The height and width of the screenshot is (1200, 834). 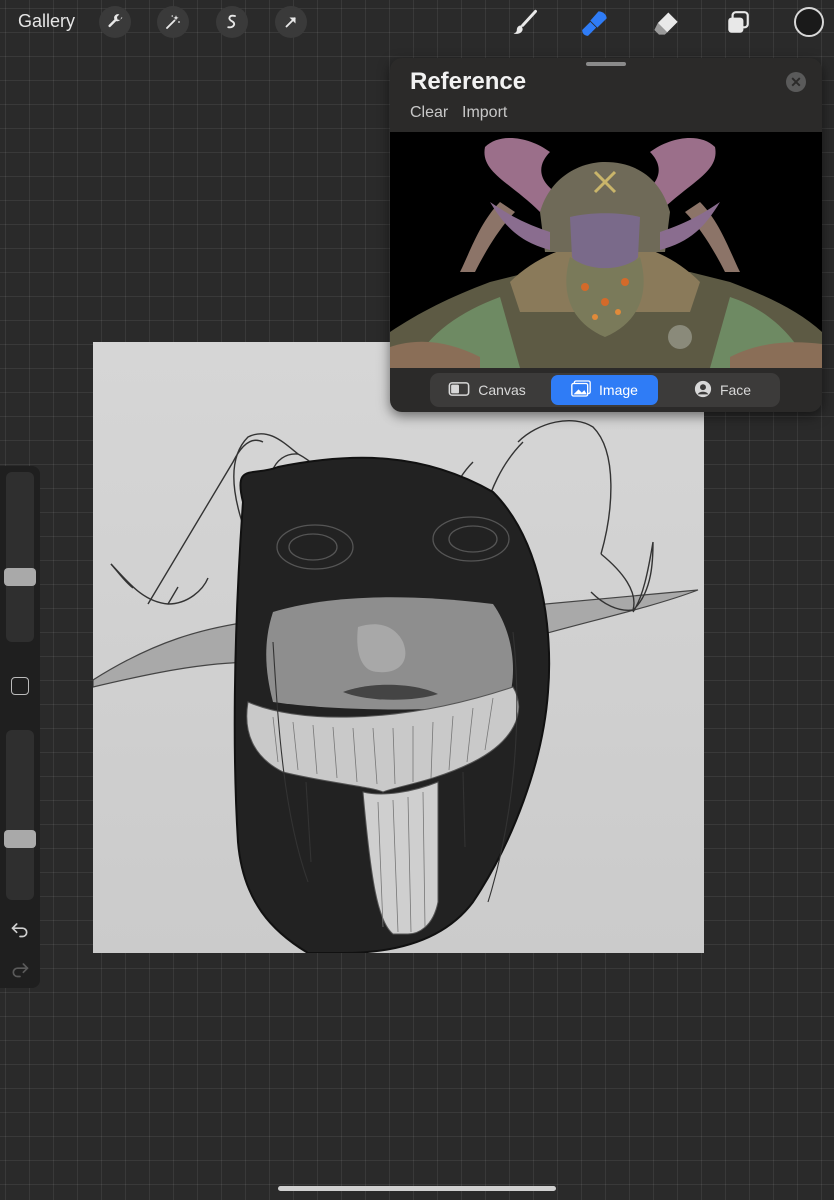 I want to click on selection-icon, so click(x=232, y=22).